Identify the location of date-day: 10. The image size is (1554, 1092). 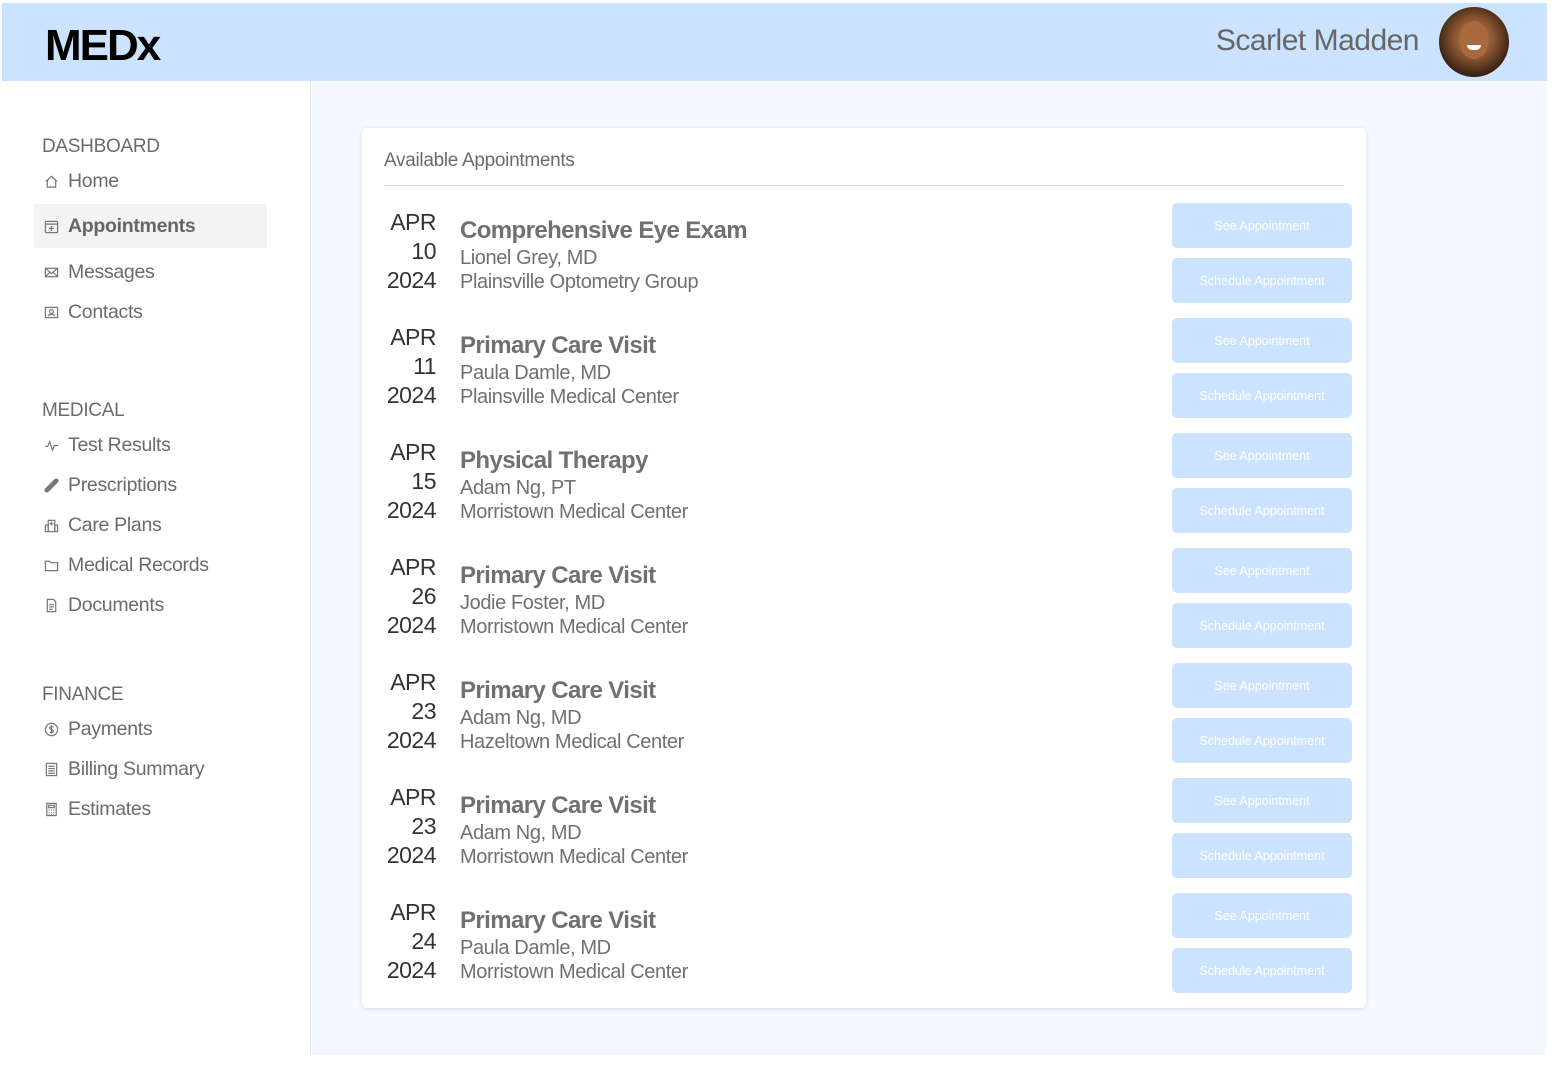
(423, 251).